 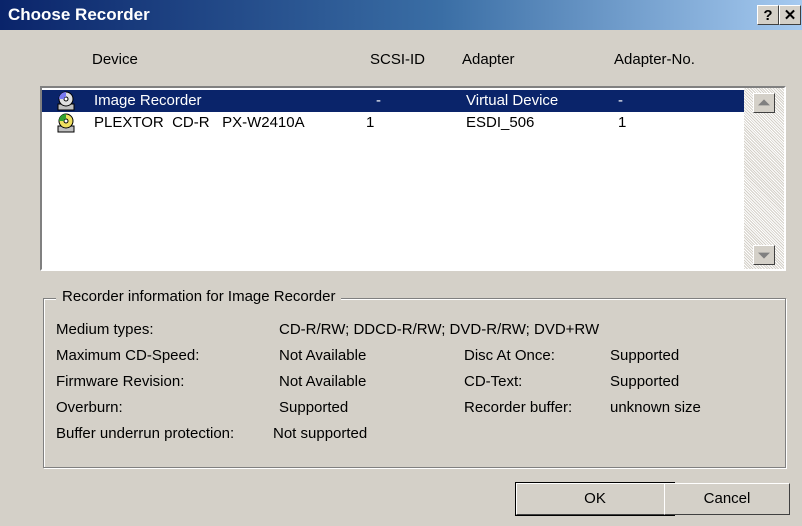 What do you see at coordinates (105, 329) in the screenshot?
I see `medium-types-label: Medium types:` at bounding box center [105, 329].